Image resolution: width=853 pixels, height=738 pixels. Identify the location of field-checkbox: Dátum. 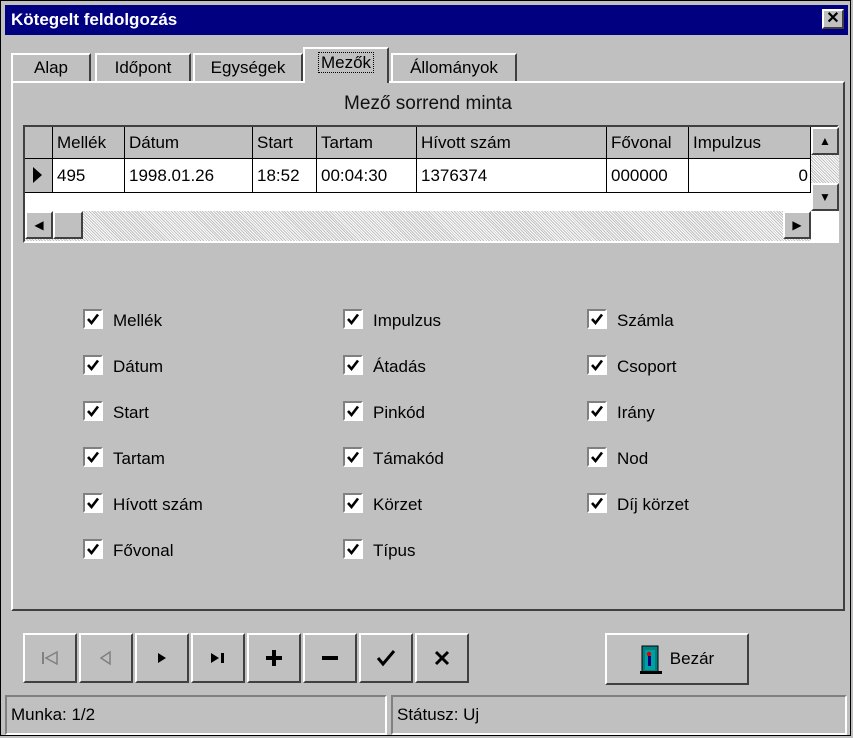
(123, 367).